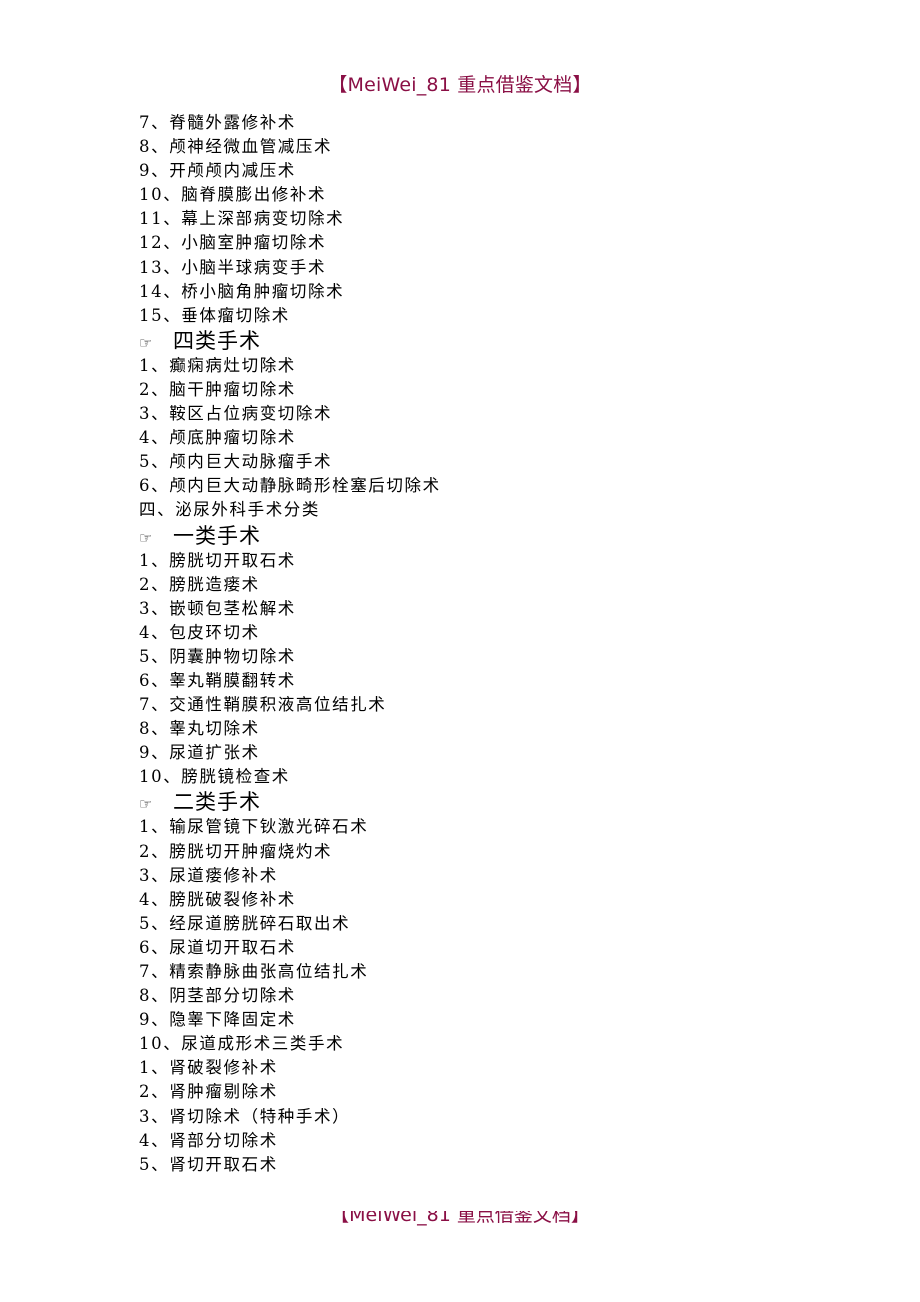 The image size is (920, 1302). I want to click on list-item: 8、睾丸切除术, so click(199, 729).